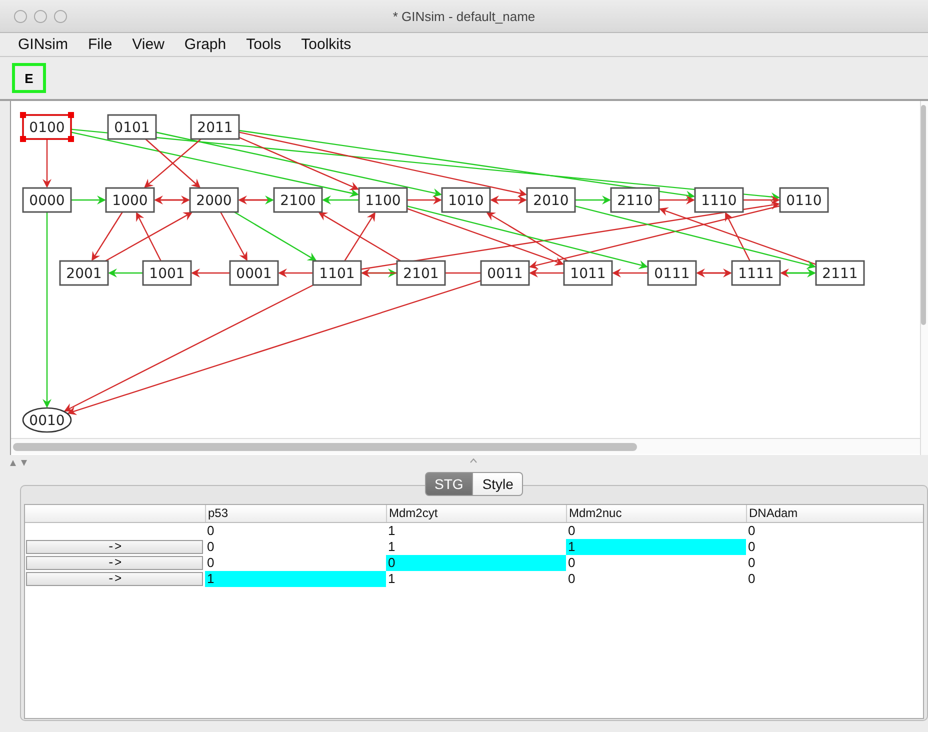 Image resolution: width=928 pixels, height=732 pixels. I want to click on state-node: 0010, so click(47, 420).